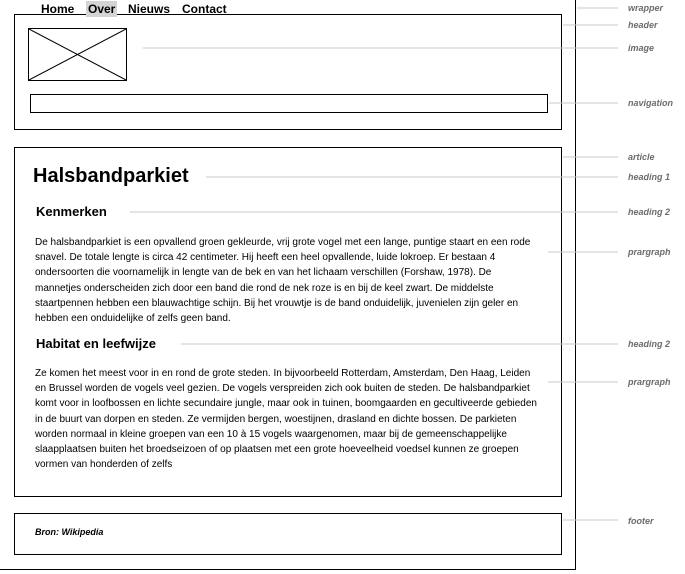 This screenshot has width=685, height=574. I want to click on label-heading-1: heading 1, so click(649, 177).